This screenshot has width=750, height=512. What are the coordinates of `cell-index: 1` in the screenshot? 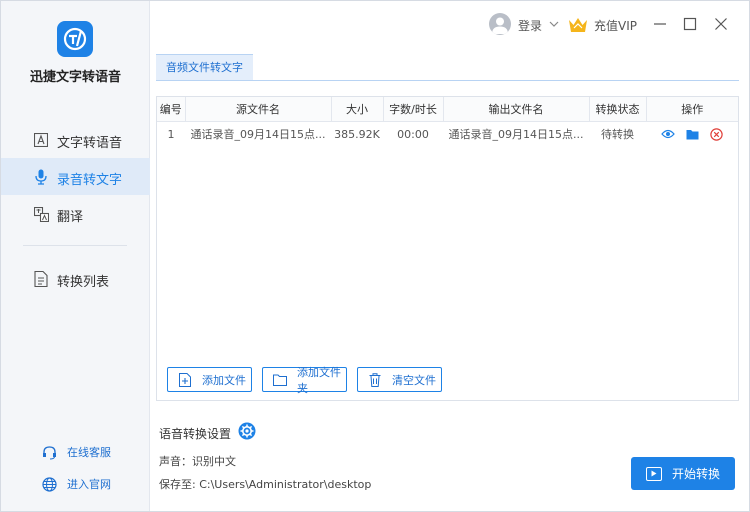 It's located at (171, 134).